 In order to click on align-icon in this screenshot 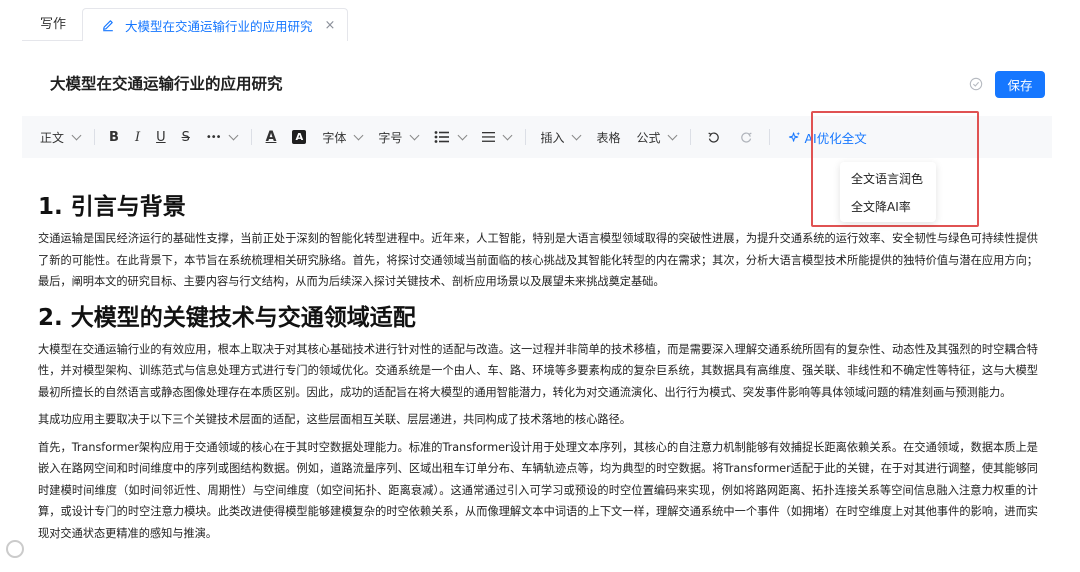, I will do `click(489, 137)`.